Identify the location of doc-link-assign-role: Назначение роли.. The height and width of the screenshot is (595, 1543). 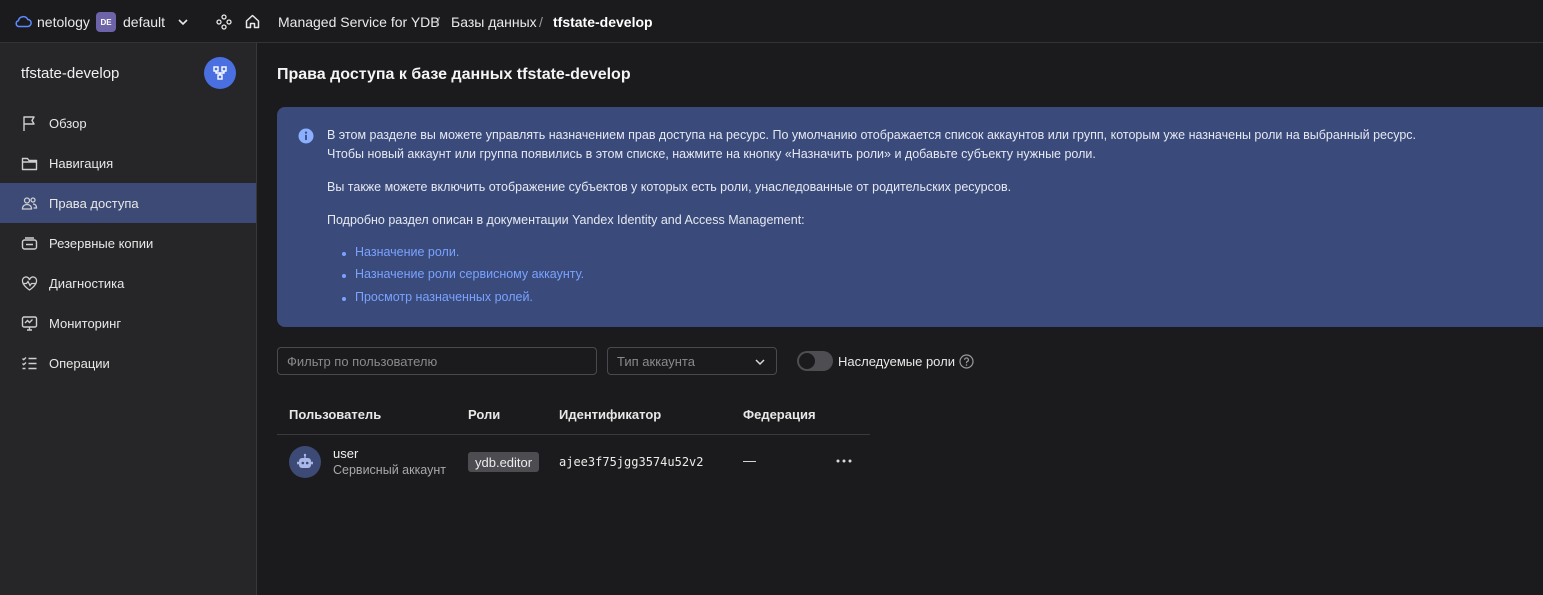
(407, 252).